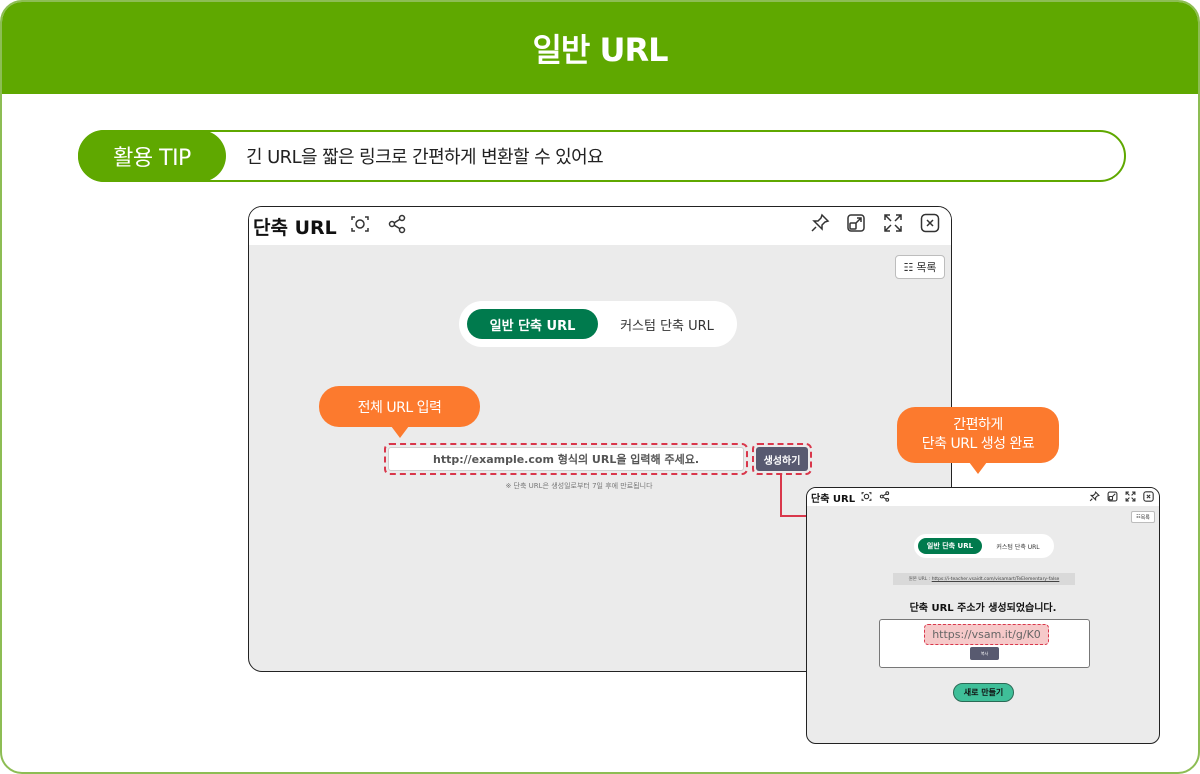  I want to click on connector-line-horizontal, so click(794, 516).